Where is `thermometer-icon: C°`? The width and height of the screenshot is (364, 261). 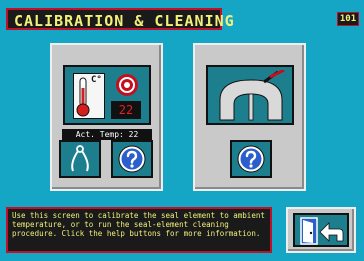 thermometer-icon: C° is located at coordinates (89, 96).